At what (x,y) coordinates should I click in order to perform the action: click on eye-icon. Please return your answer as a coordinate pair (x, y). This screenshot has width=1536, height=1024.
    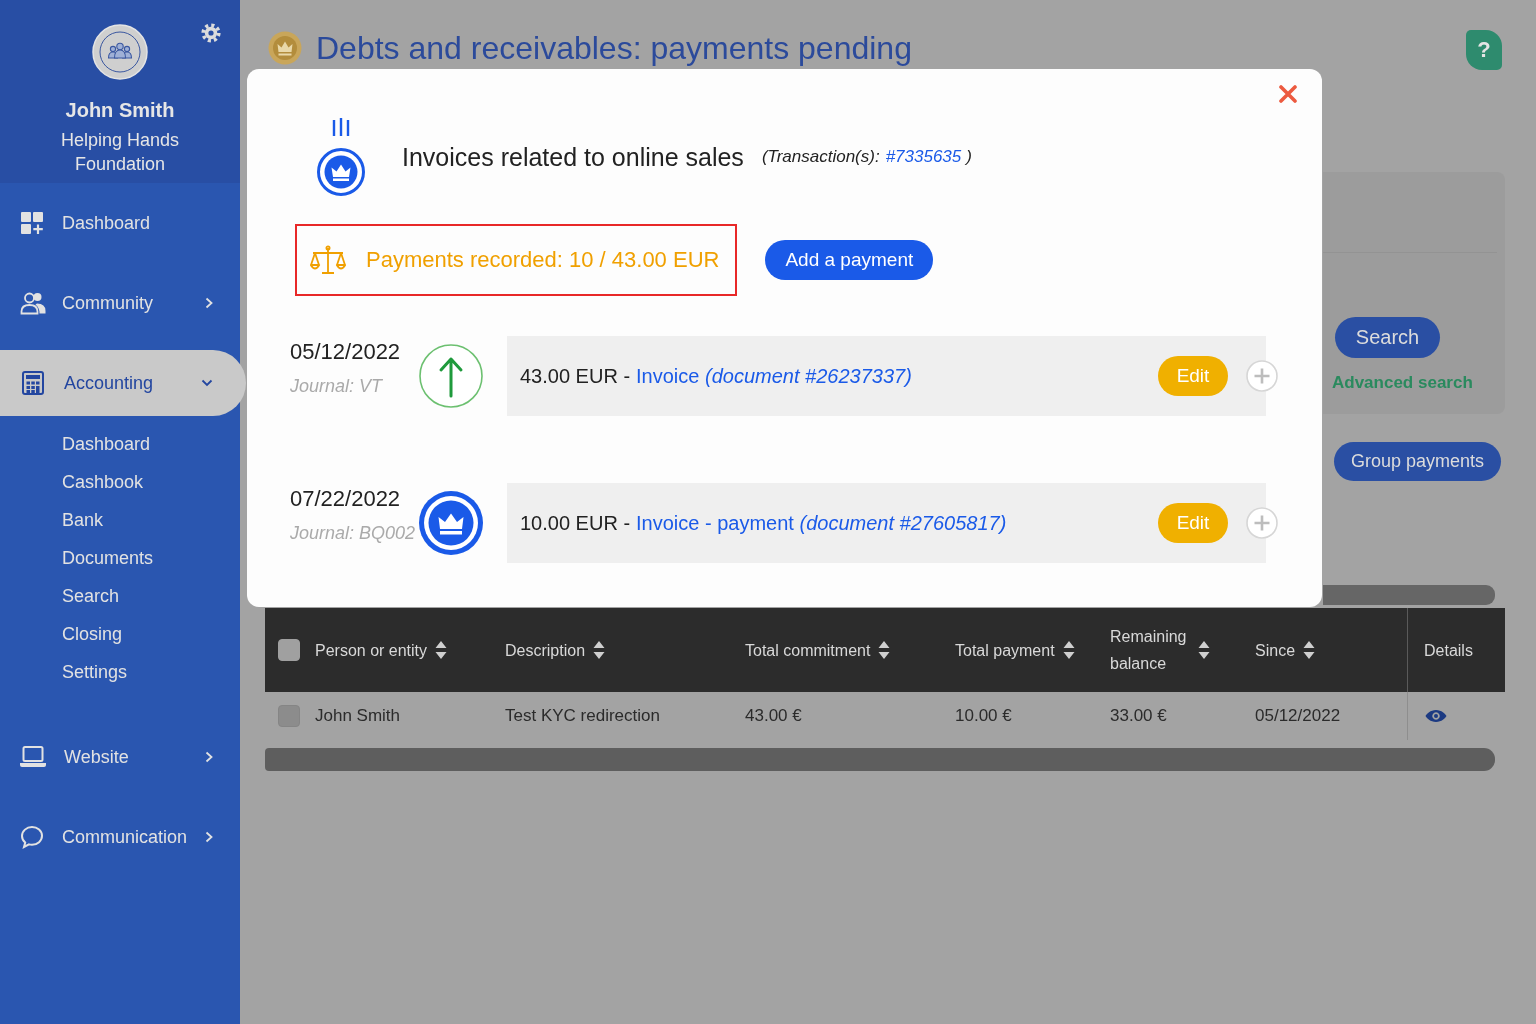
    Looking at the image, I should click on (1436, 716).